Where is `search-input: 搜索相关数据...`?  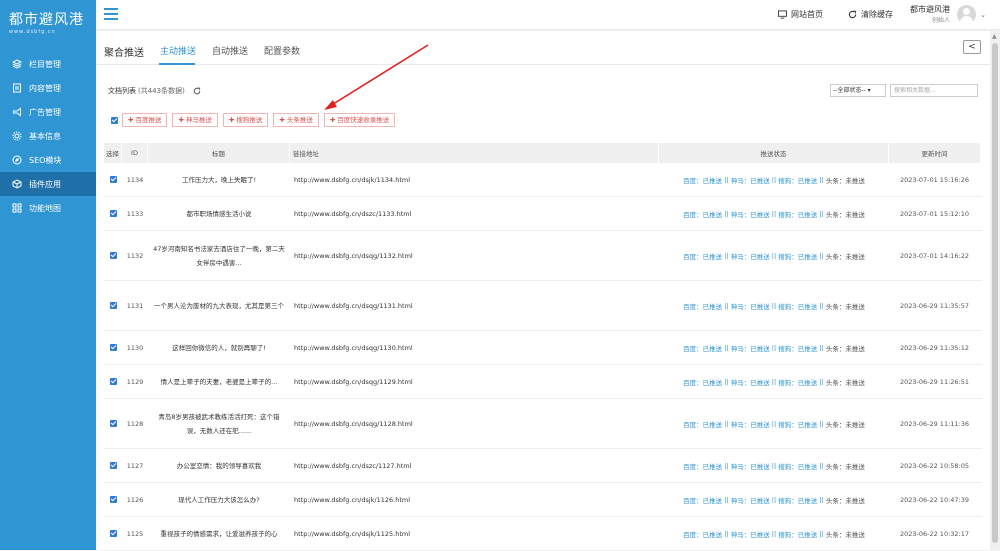
search-input: 搜索相关数据... is located at coordinates (934, 90).